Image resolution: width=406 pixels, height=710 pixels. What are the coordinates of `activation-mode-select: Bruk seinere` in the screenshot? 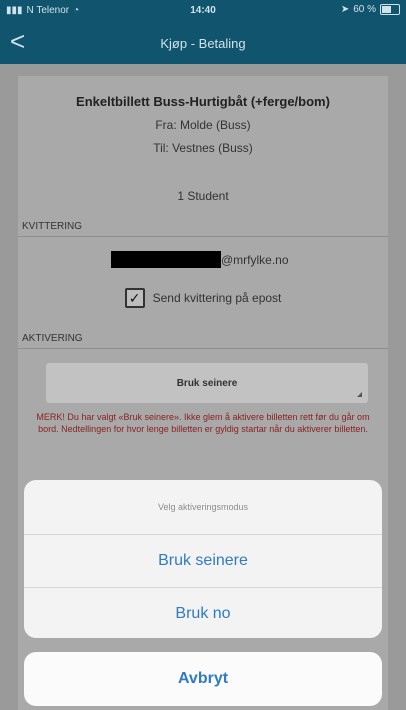 It's located at (207, 383).